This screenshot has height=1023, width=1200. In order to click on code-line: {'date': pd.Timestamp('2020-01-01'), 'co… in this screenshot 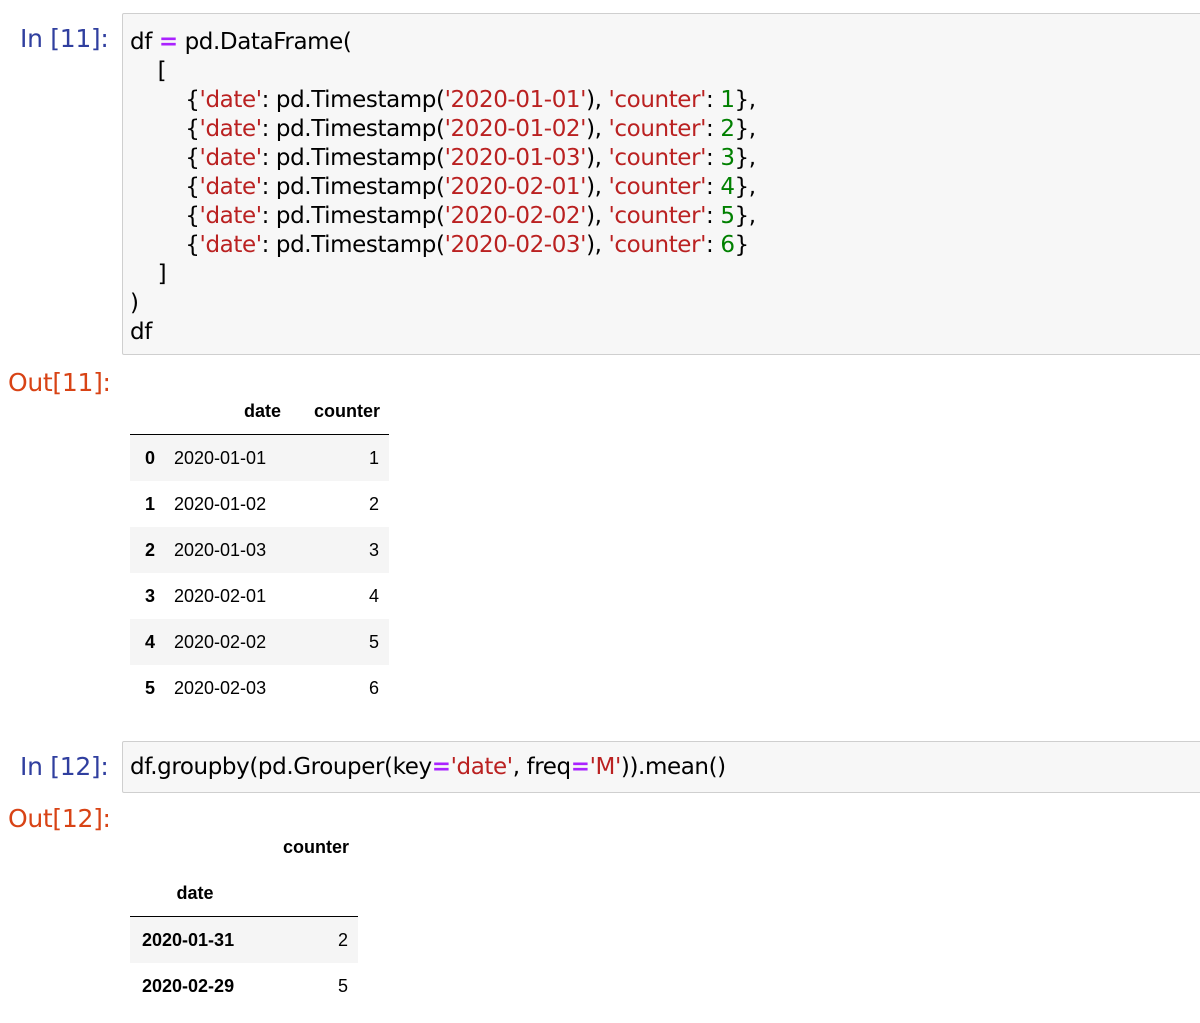, I will do `click(665, 100)`.